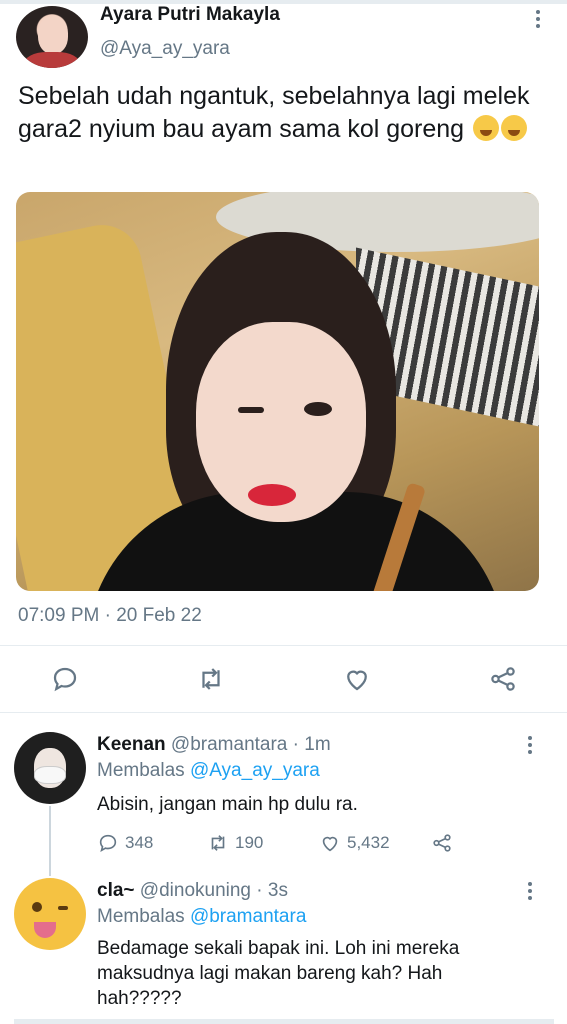 Image resolution: width=567 pixels, height=1024 pixels. I want to click on replying-to: Membalas @bramantara, so click(201, 917).